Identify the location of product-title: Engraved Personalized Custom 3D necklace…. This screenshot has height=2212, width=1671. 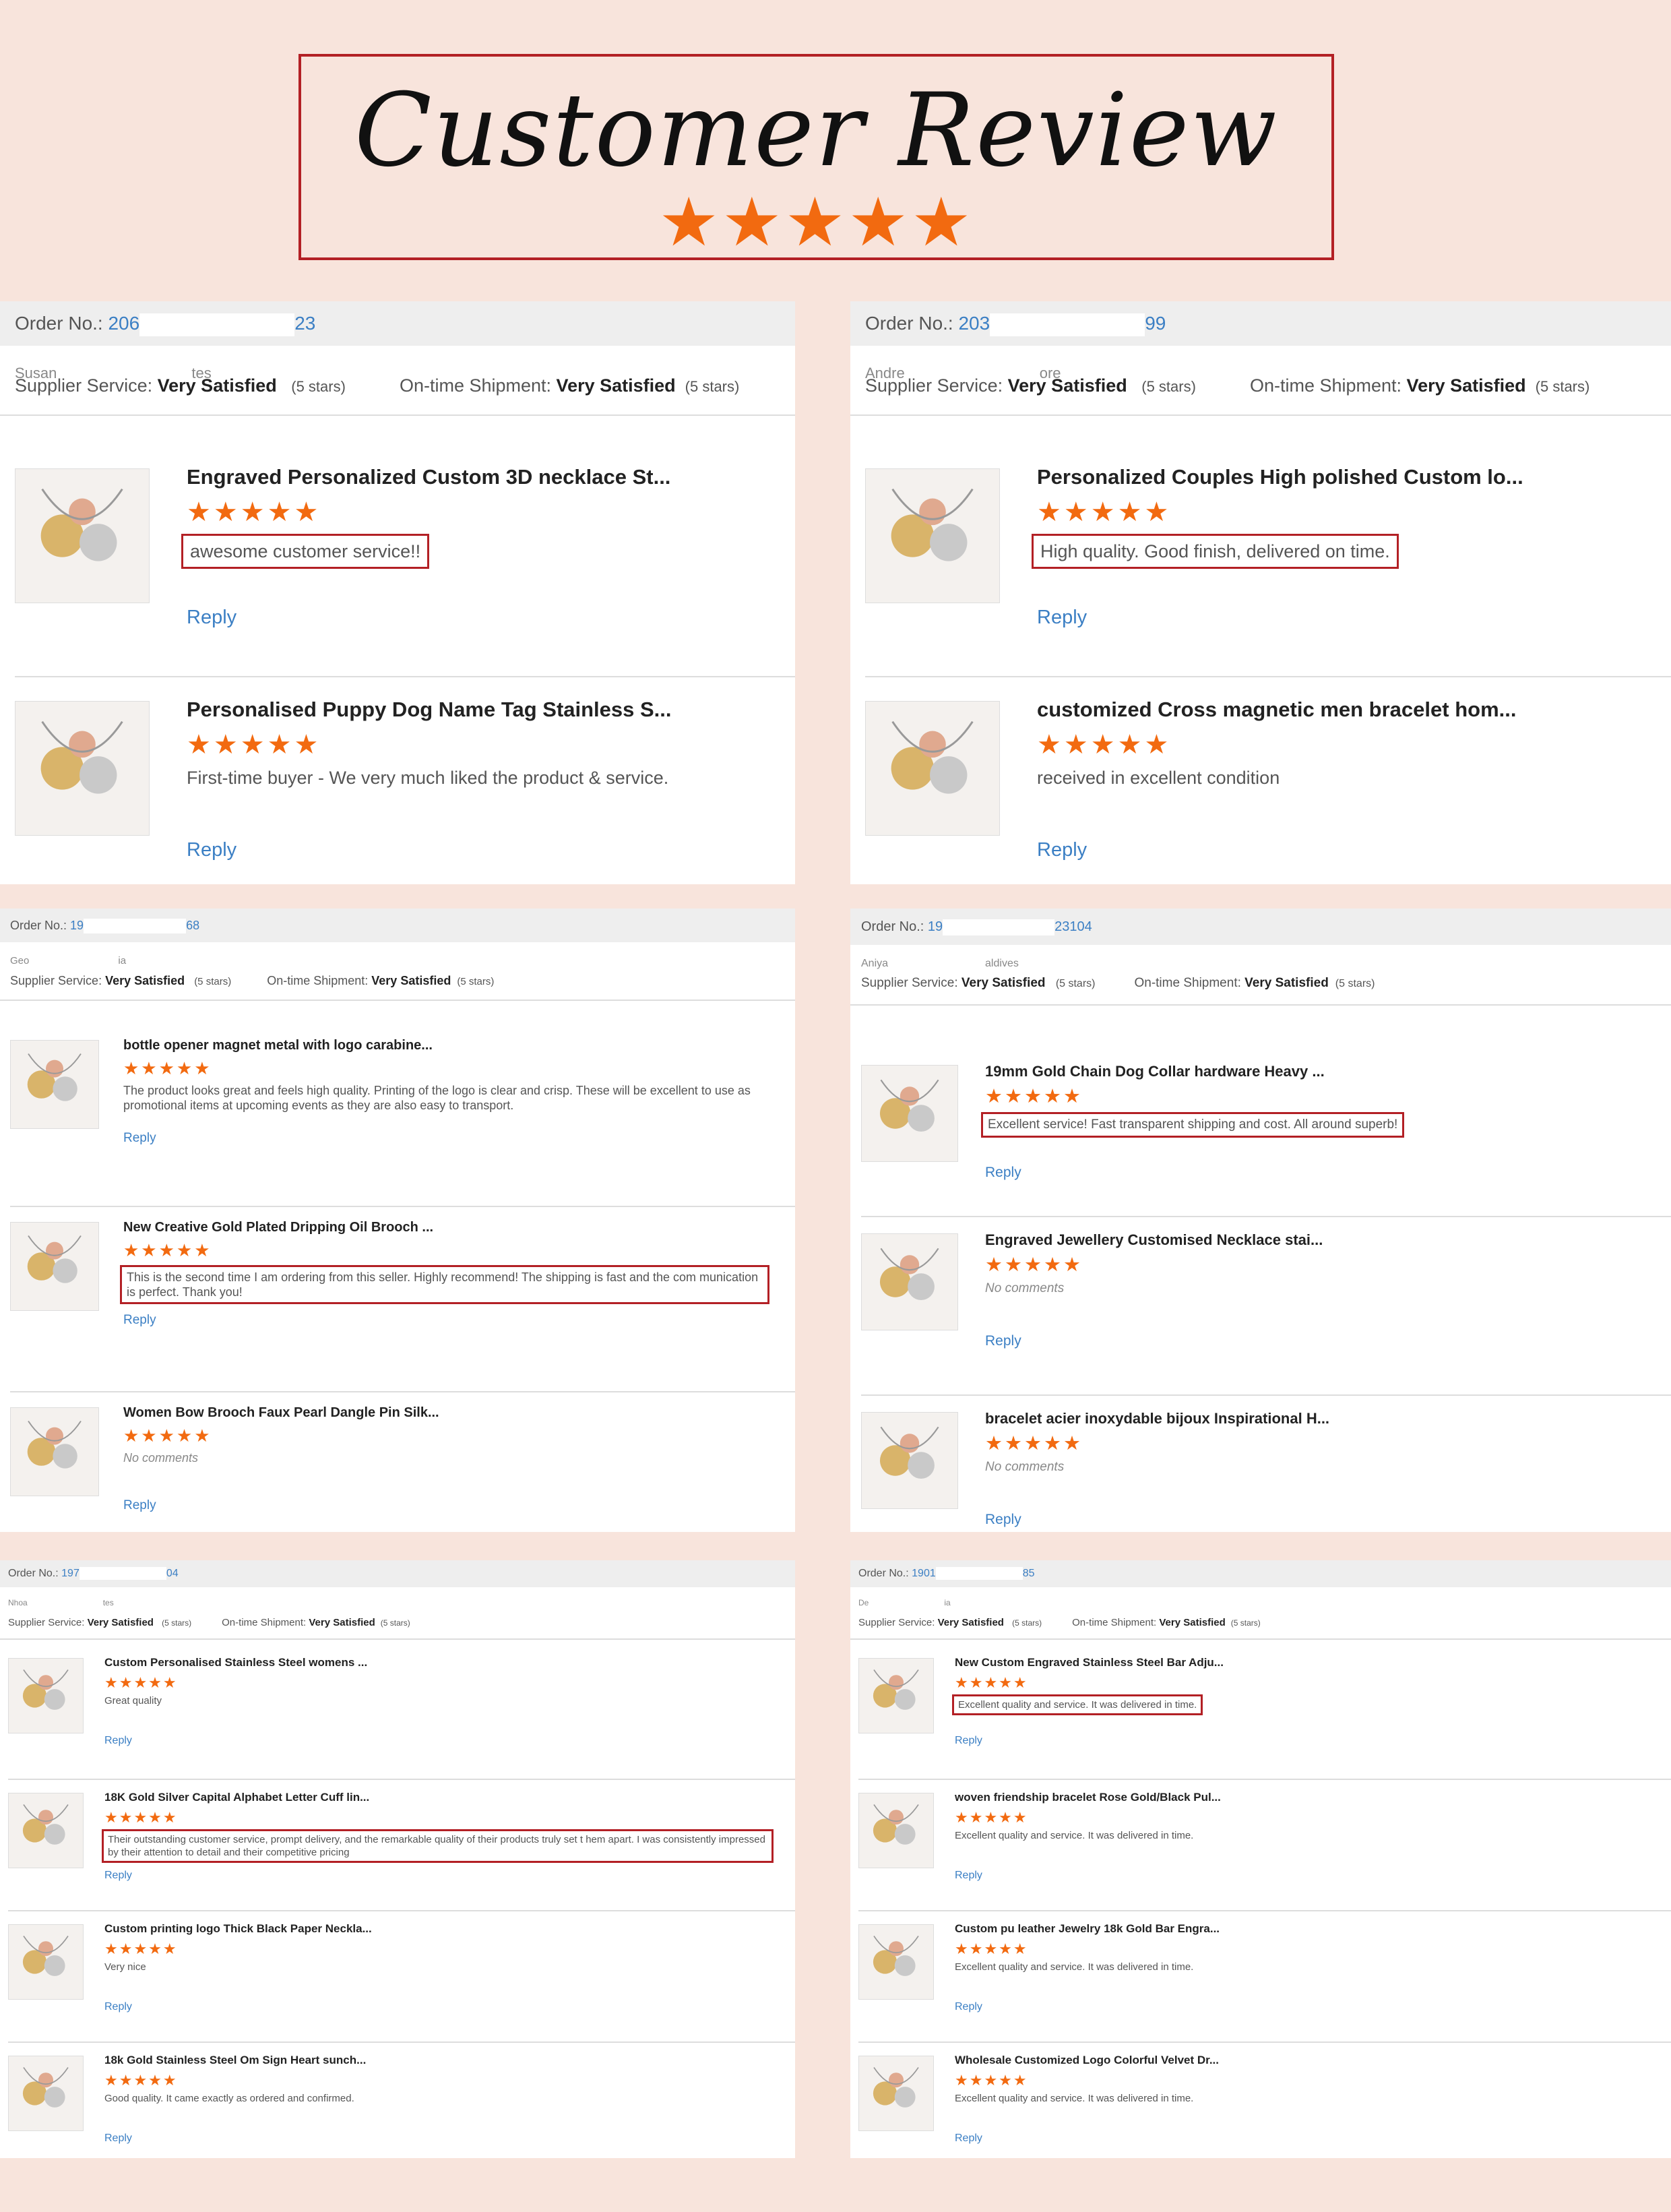
(428, 477).